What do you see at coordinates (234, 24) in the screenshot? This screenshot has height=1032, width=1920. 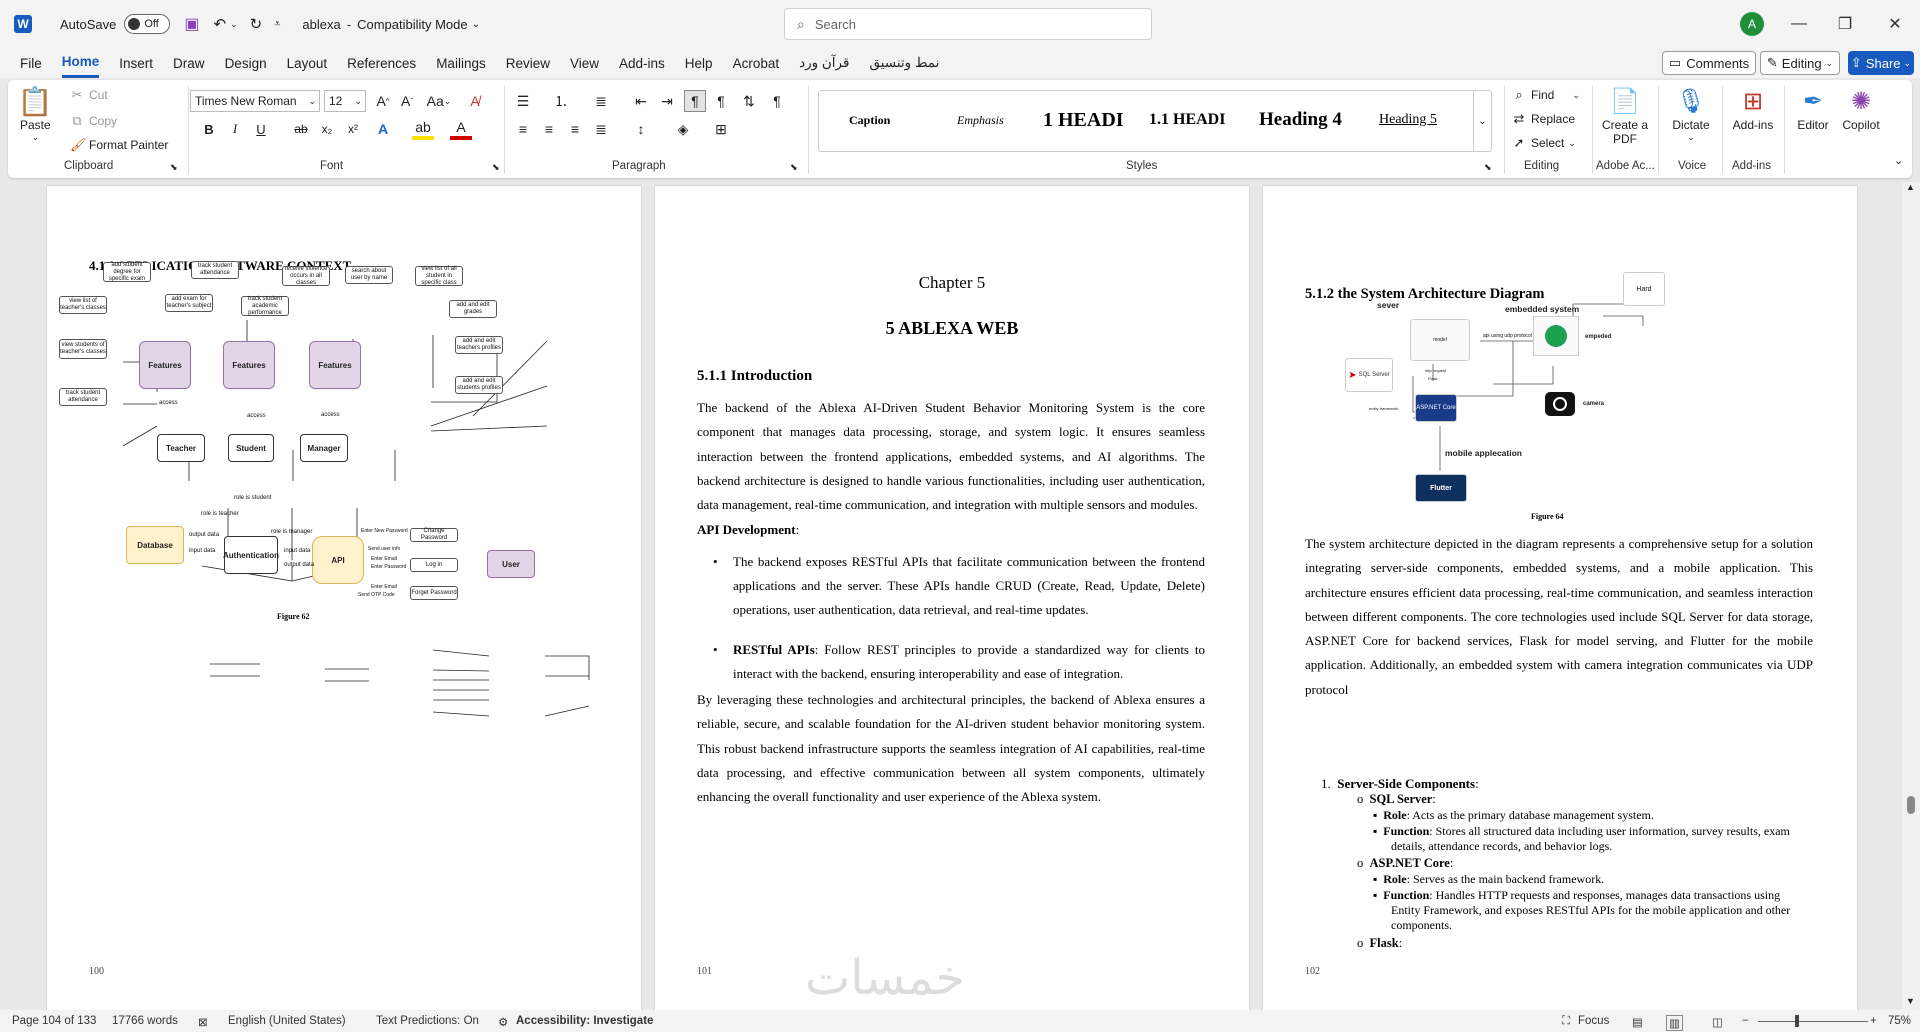 I see `undo-dropdown-icon: ⌄` at bounding box center [234, 24].